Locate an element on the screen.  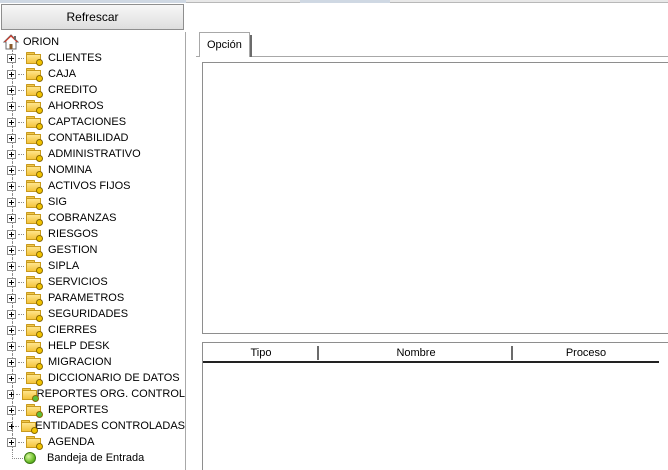
tree-item: RIESGOS is located at coordinates (94, 234).